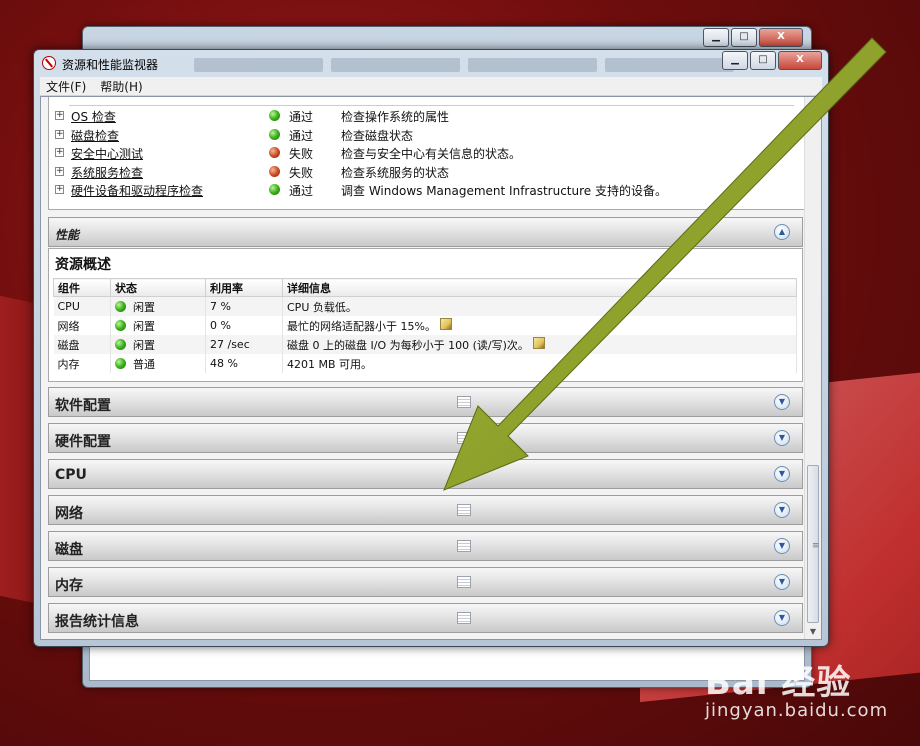 This screenshot has height=746, width=920. Describe the element at coordinates (539, 325) in the screenshot. I see `detail-cell: 最忙的网络适配器小于 15%。` at that location.